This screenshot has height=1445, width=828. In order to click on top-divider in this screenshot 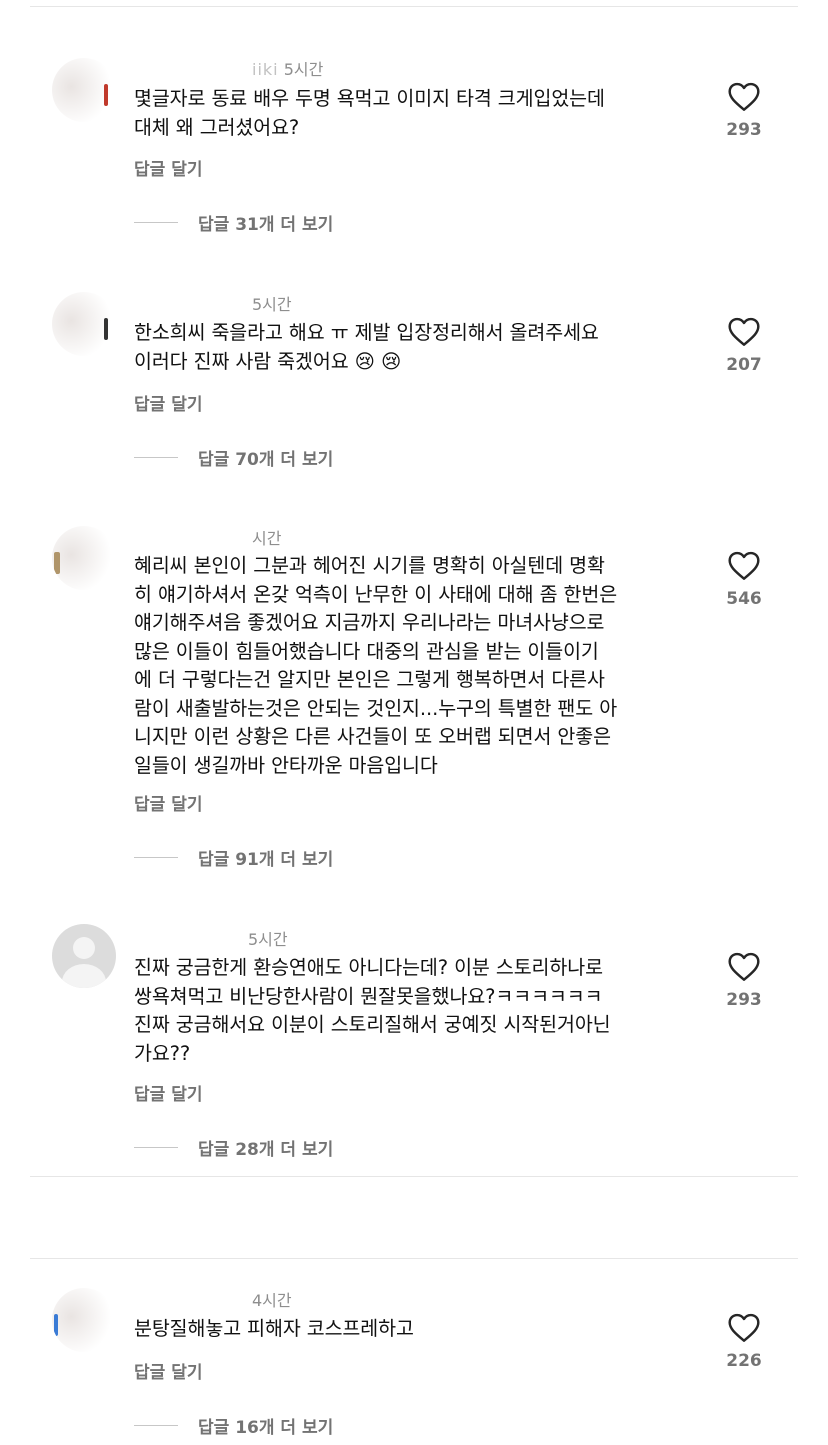, I will do `click(414, 6)`.